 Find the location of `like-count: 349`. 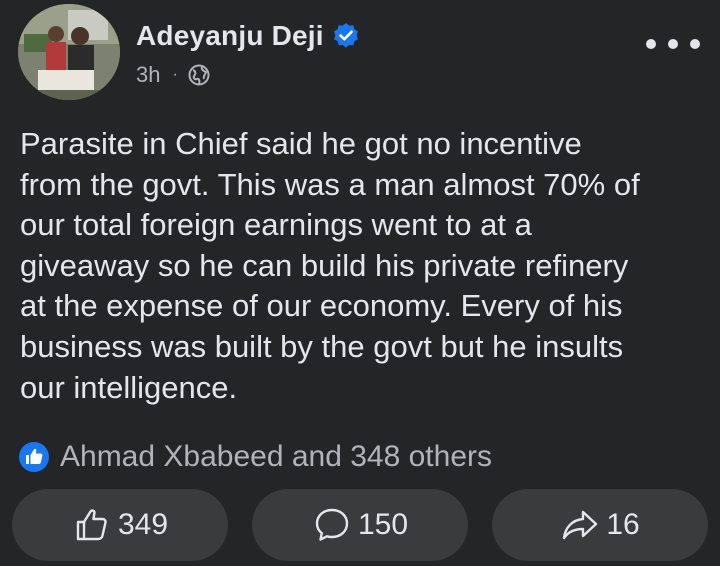

like-count: 349 is located at coordinates (143, 524).